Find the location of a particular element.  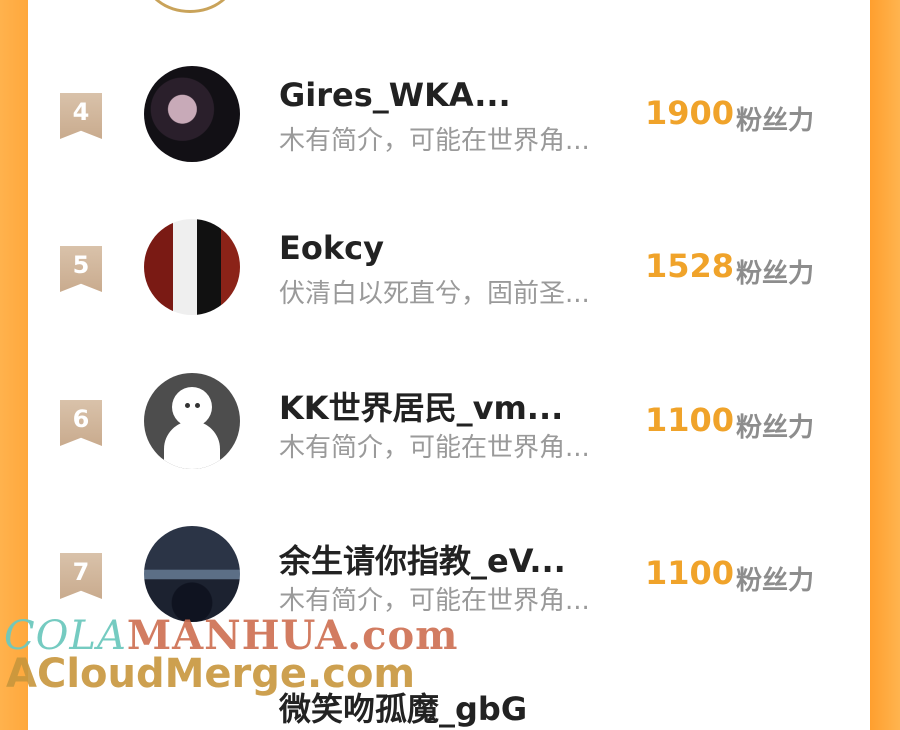

watermark-acloudmerge: ACloudMerge.com is located at coordinates (211, 674).